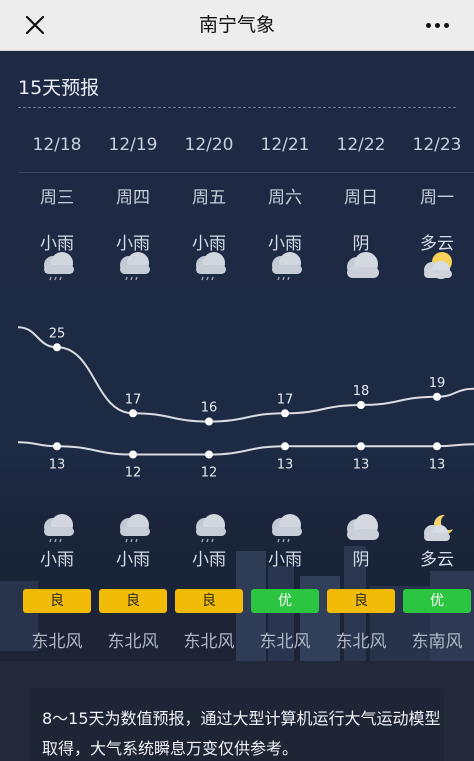 The height and width of the screenshot is (761, 474). I want to click on forecast-date: 12/19, so click(133, 145).